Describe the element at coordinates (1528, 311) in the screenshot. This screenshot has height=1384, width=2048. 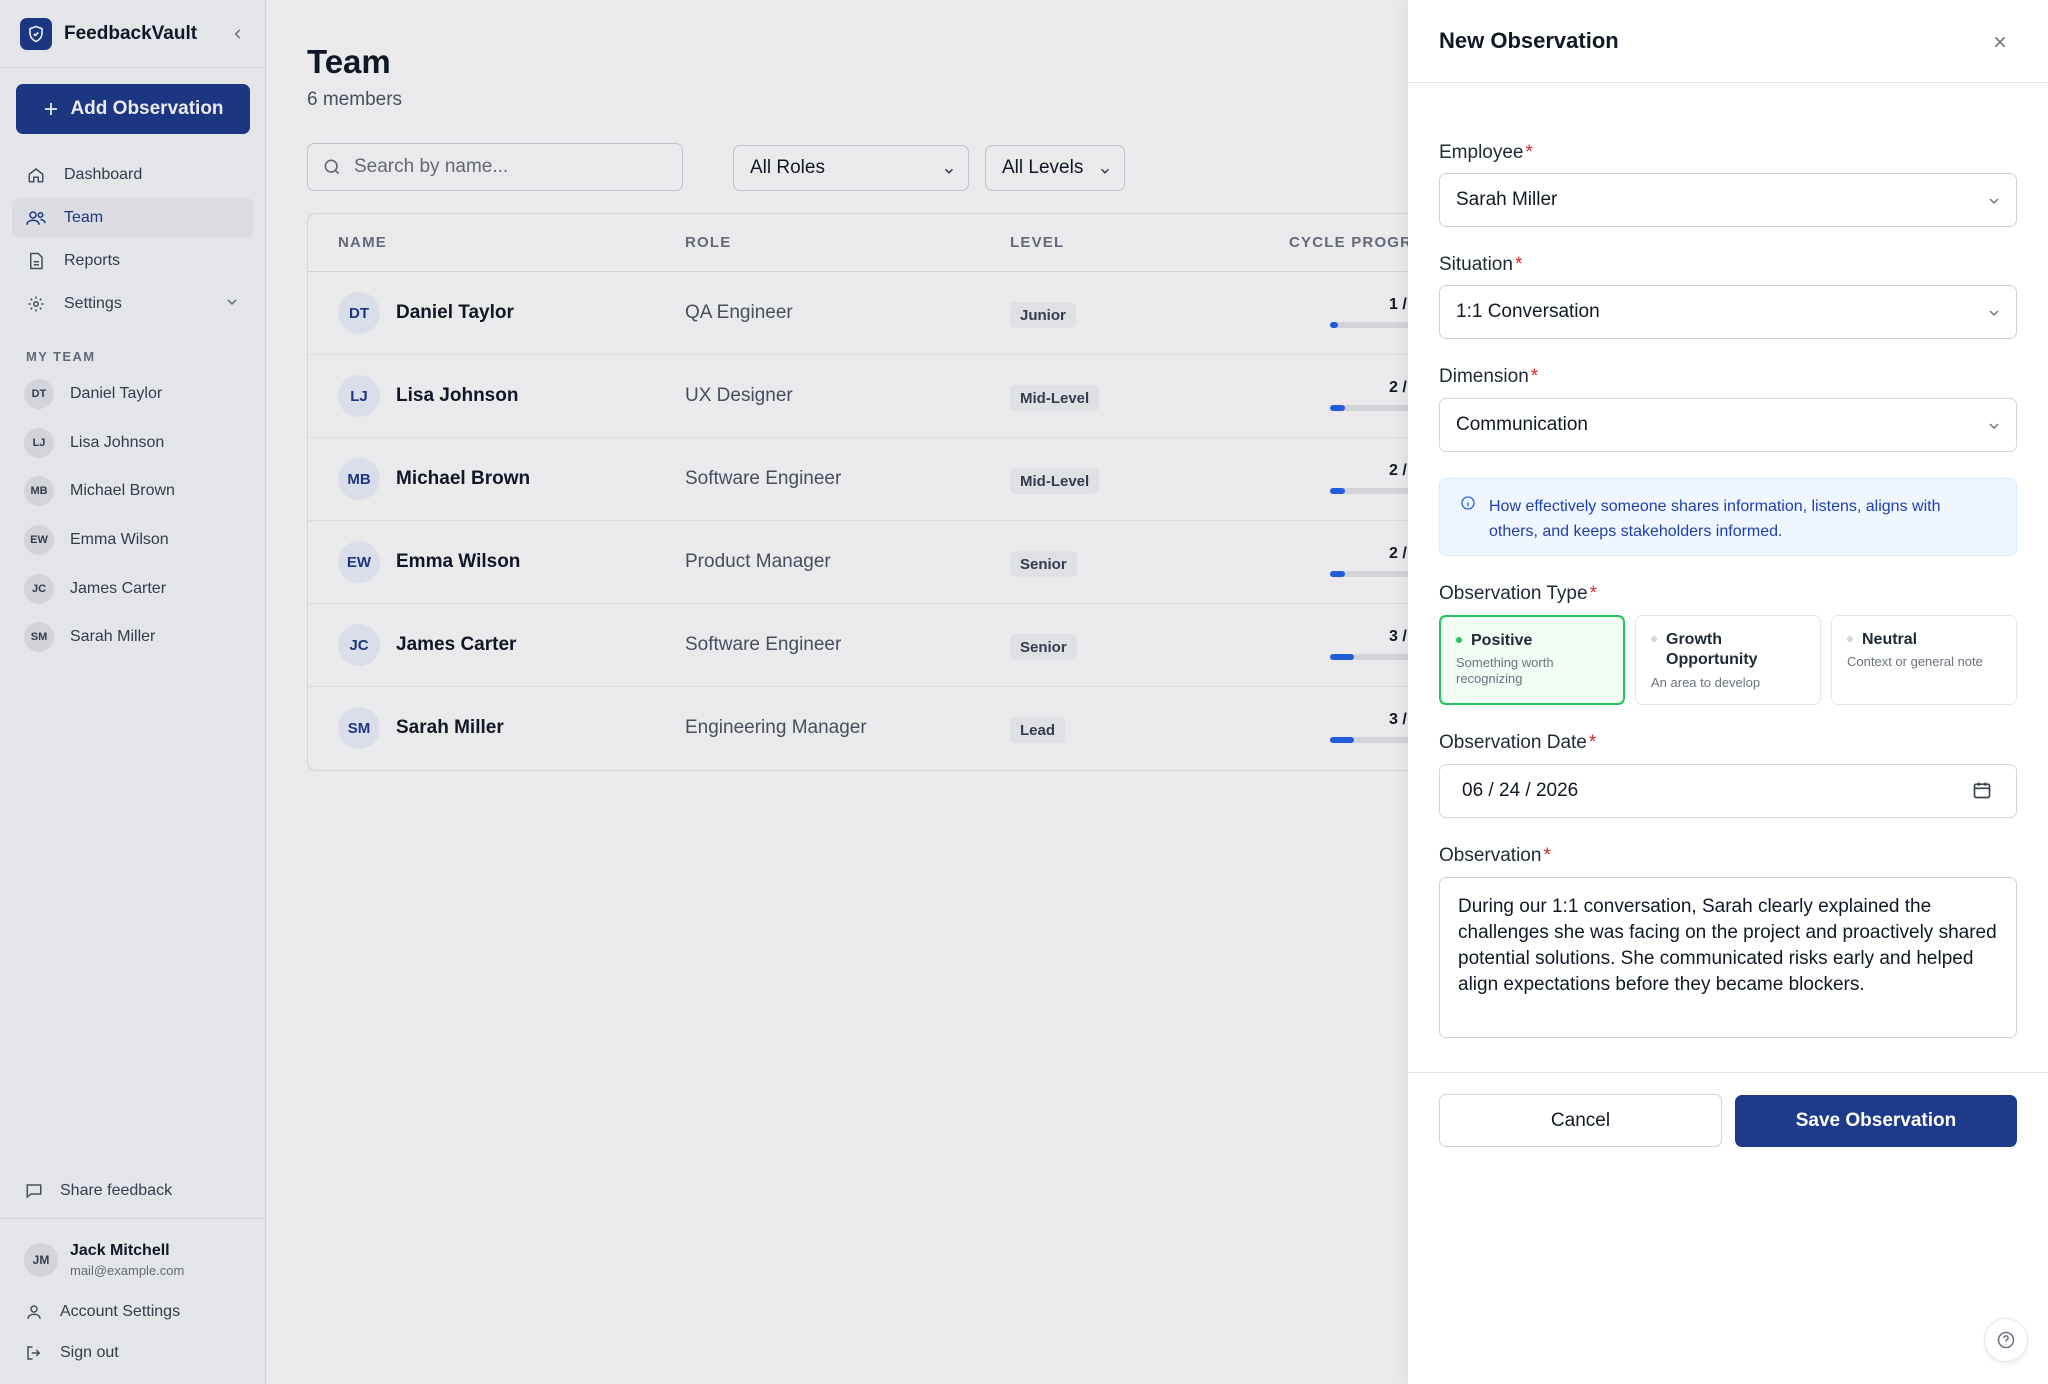
I see `situation-value: 1:1 Conversation` at that location.